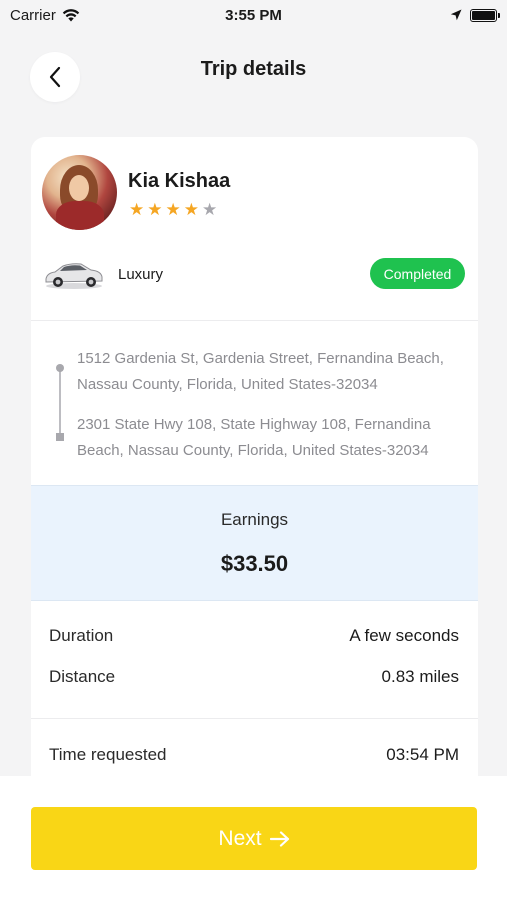  What do you see at coordinates (484, 15) in the screenshot?
I see `battery-icon` at bounding box center [484, 15].